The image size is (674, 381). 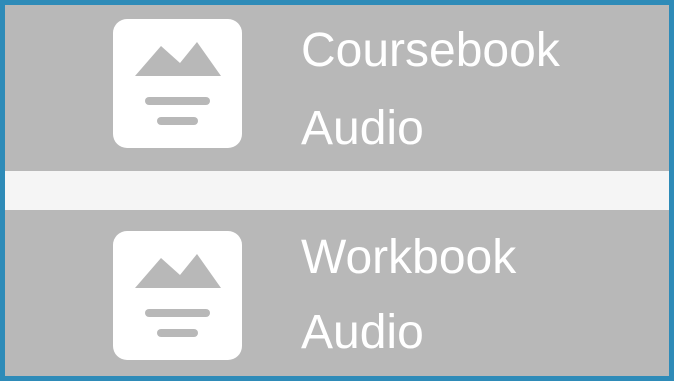 I want to click on item-title: Coursebook, so click(x=430, y=50).